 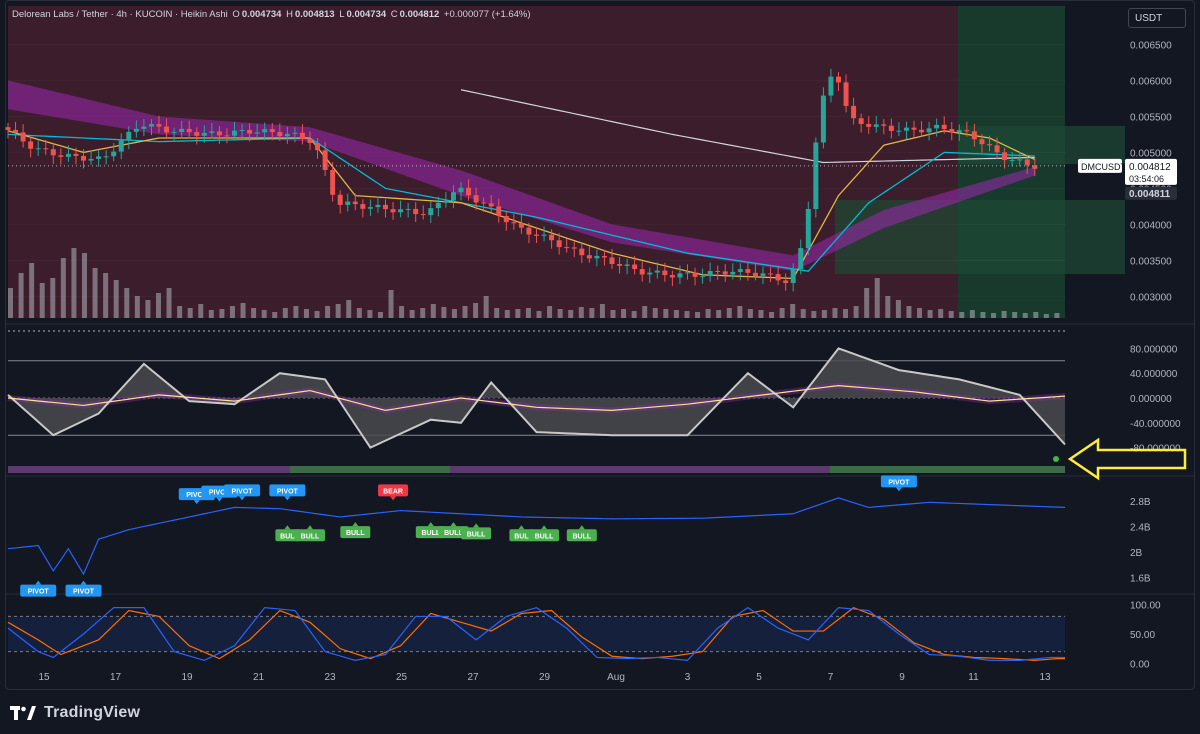 I want to click on time-axis-tick: 29, so click(x=545, y=677).